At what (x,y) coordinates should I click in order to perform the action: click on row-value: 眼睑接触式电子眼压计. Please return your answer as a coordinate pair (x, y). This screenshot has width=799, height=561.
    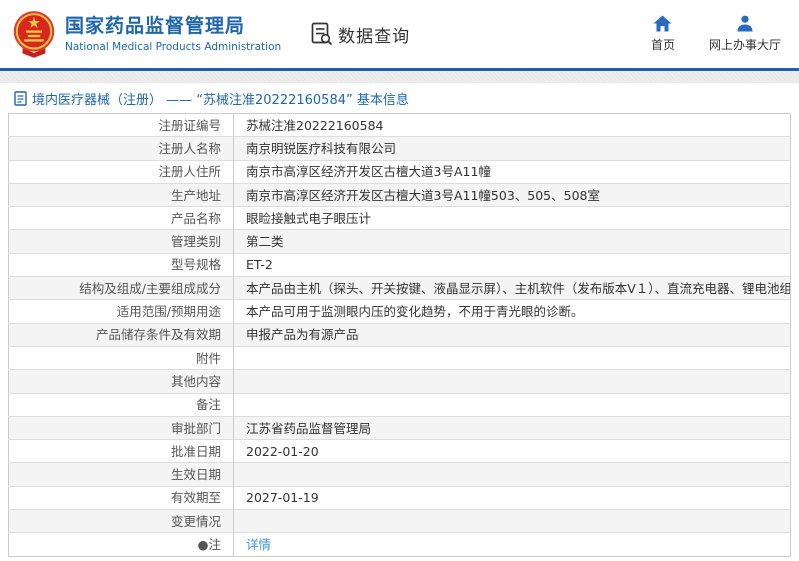
    Looking at the image, I should click on (512, 218).